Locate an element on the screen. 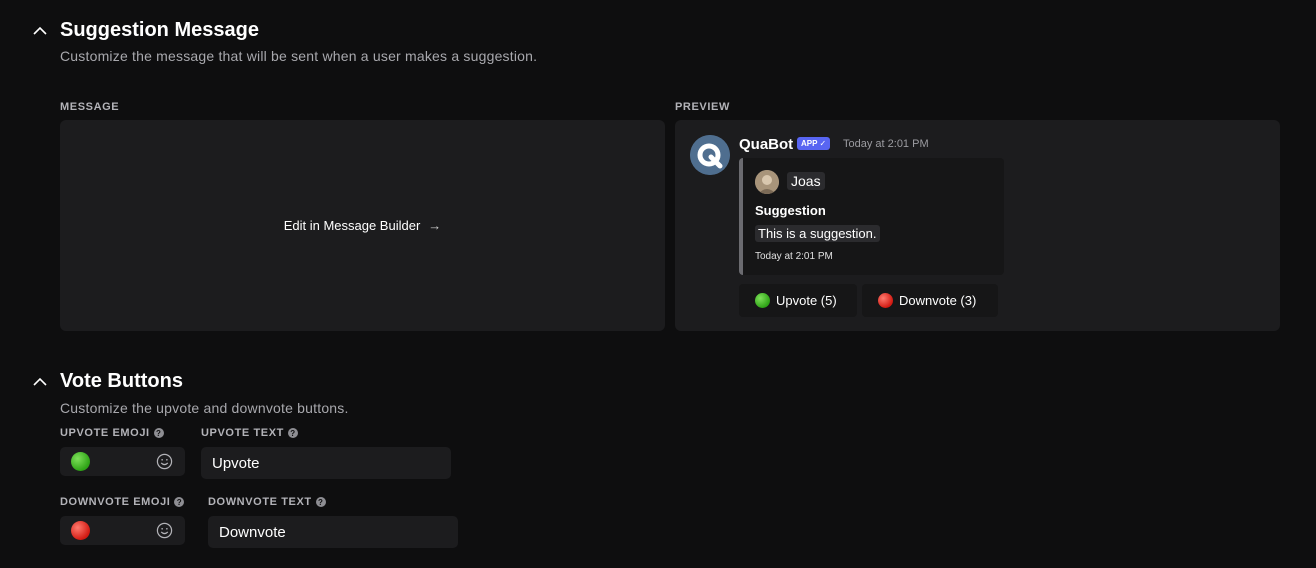  upvote-emoji-label: UPVOTE EMOJI ? is located at coordinates (112, 433).